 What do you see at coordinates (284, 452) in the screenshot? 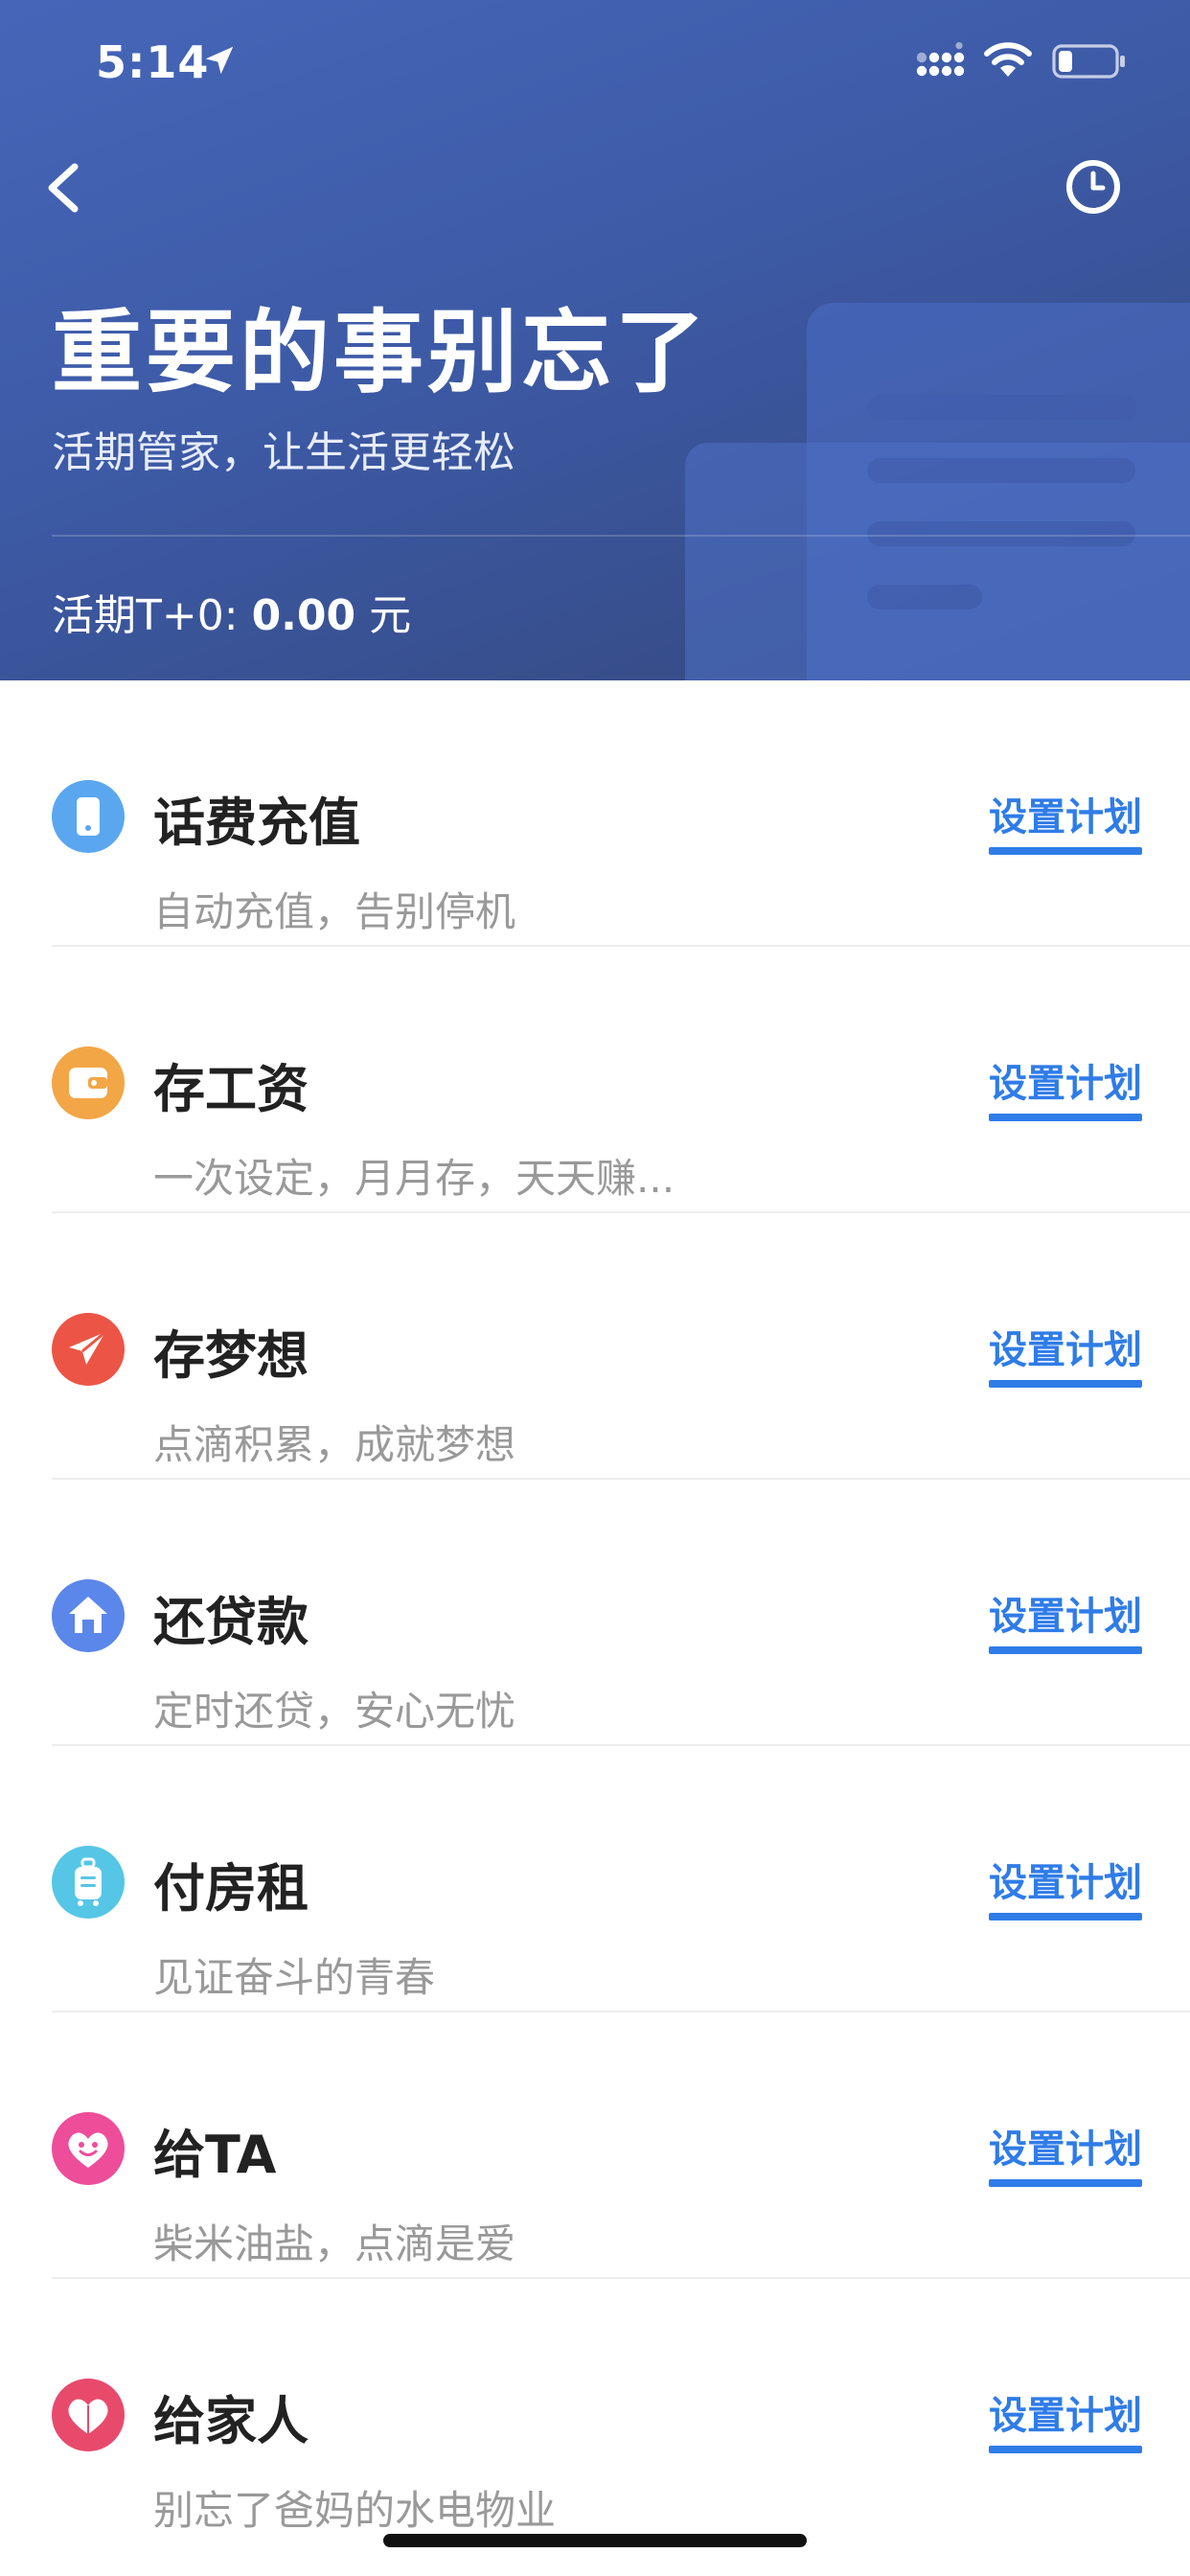
I see `page-subtitle: 活期管家，让生活更轻松` at bounding box center [284, 452].